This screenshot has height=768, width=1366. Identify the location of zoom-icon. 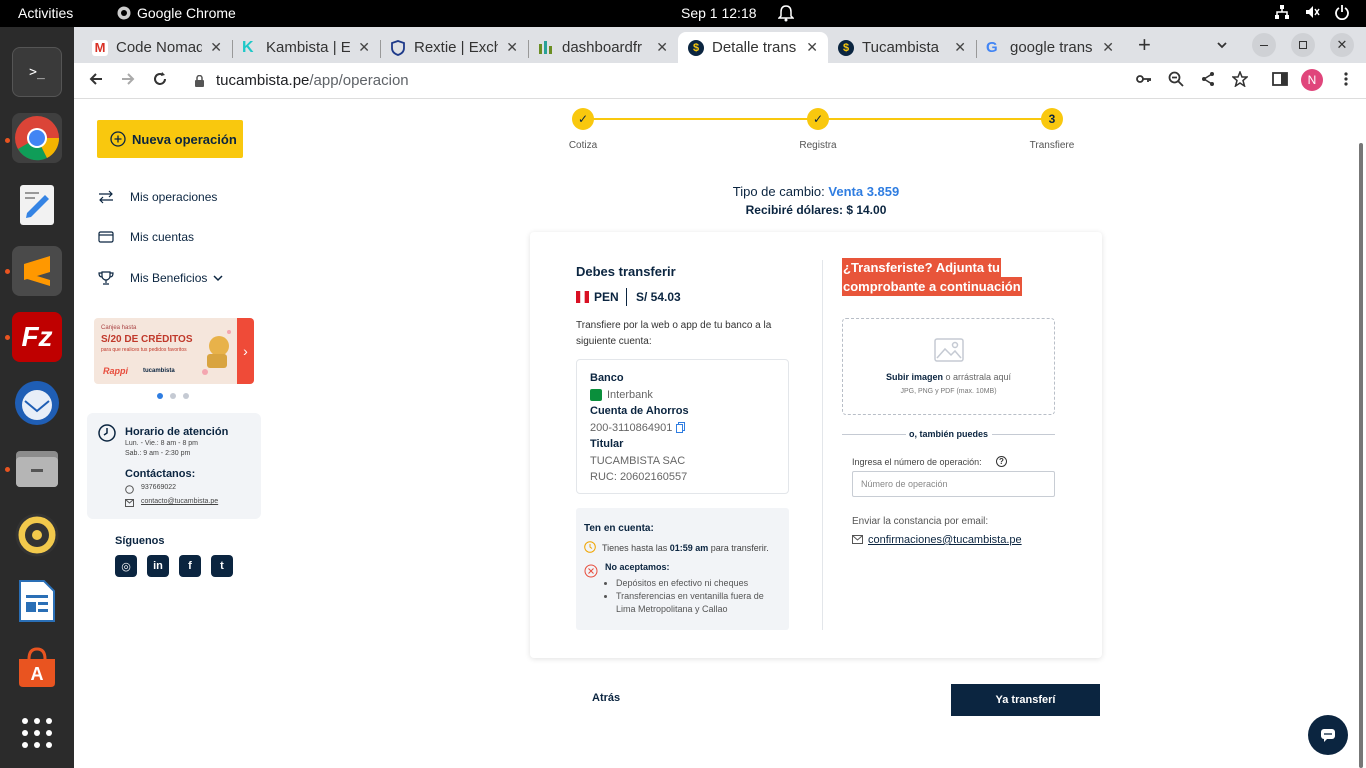
(1176, 79).